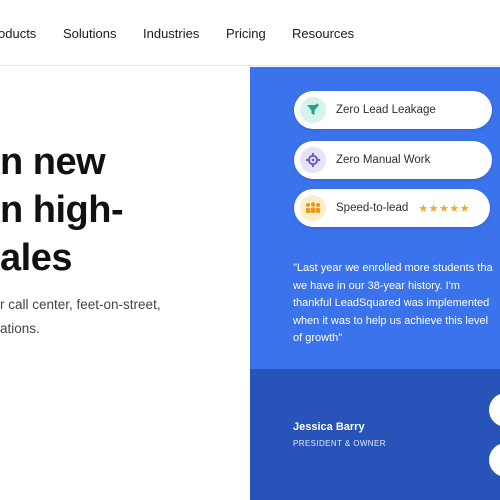  I want to click on quote-line: of growth", so click(318, 338).